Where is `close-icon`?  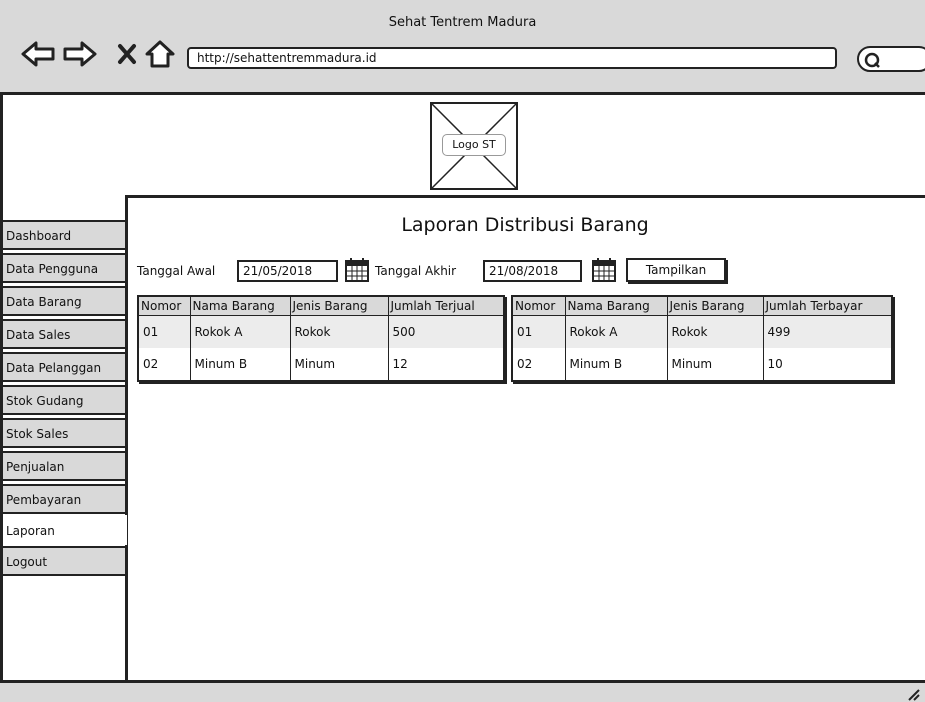 close-icon is located at coordinates (127, 54).